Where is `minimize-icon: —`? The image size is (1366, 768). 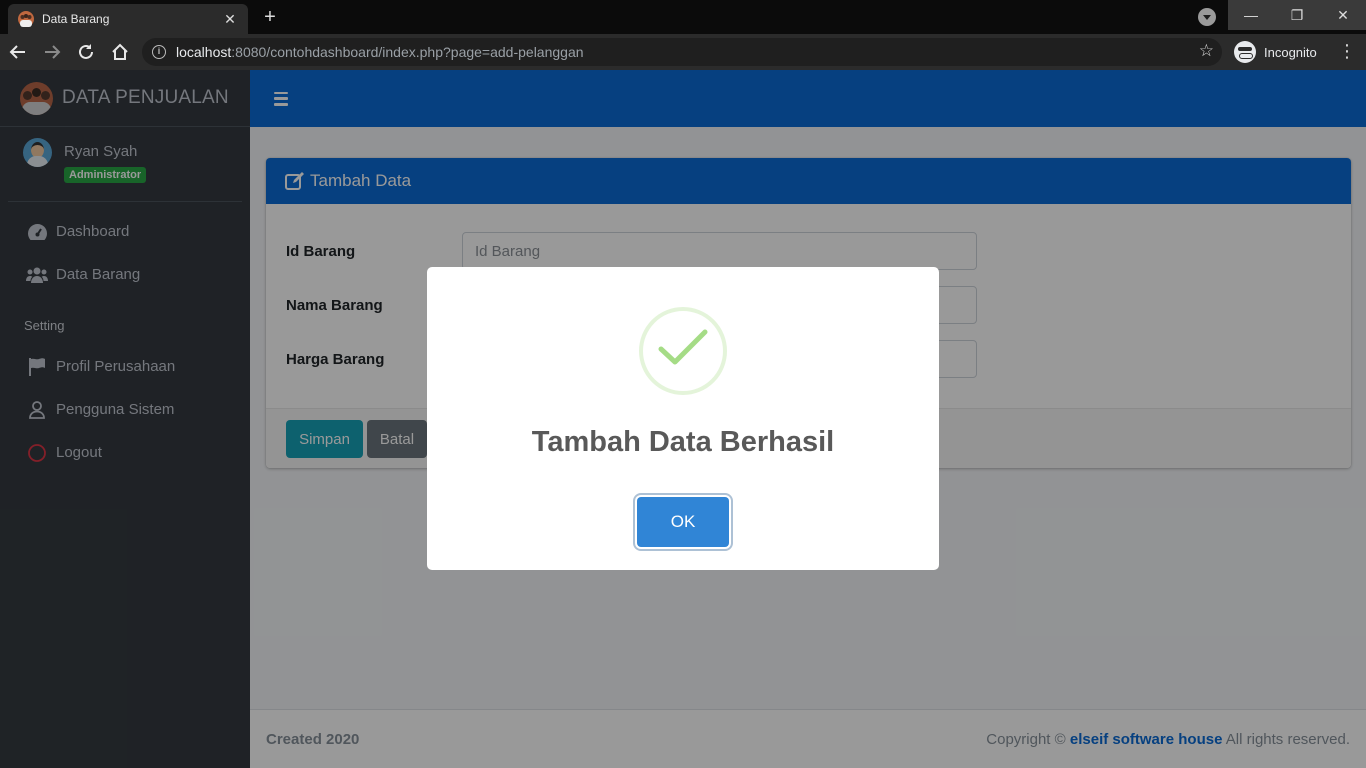
minimize-icon: — is located at coordinates (1251, 15).